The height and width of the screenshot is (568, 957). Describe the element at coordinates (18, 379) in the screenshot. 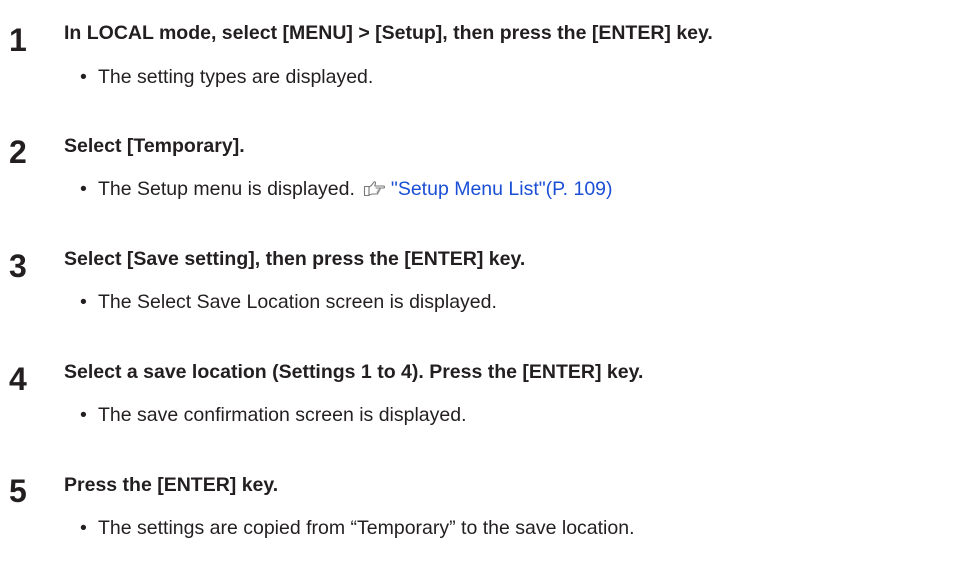

I see `step-number: 4` at that location.